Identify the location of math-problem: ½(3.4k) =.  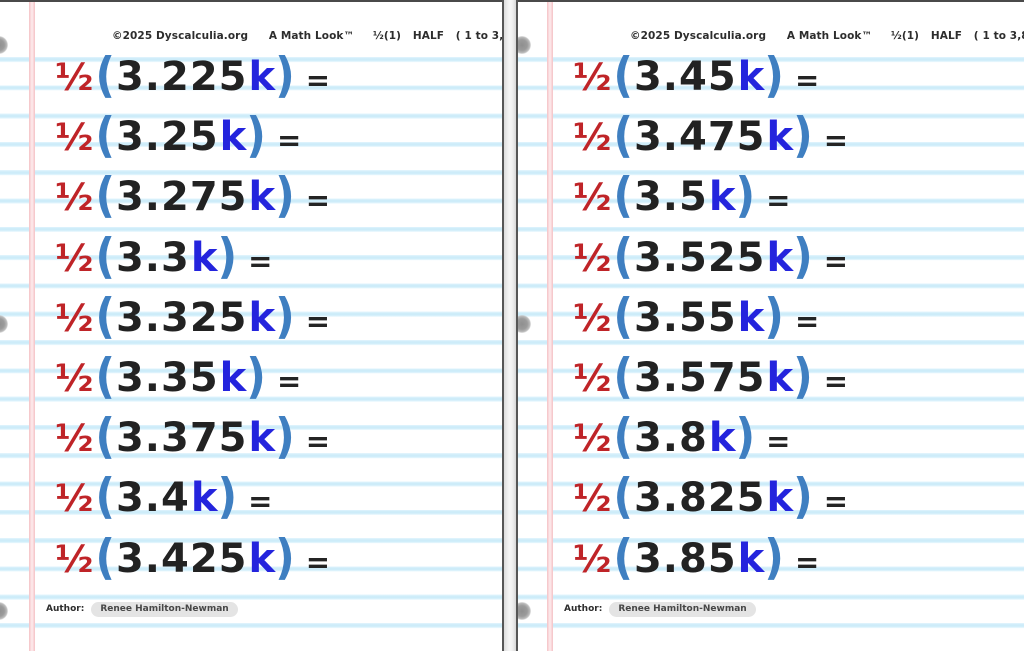
(192, 497).